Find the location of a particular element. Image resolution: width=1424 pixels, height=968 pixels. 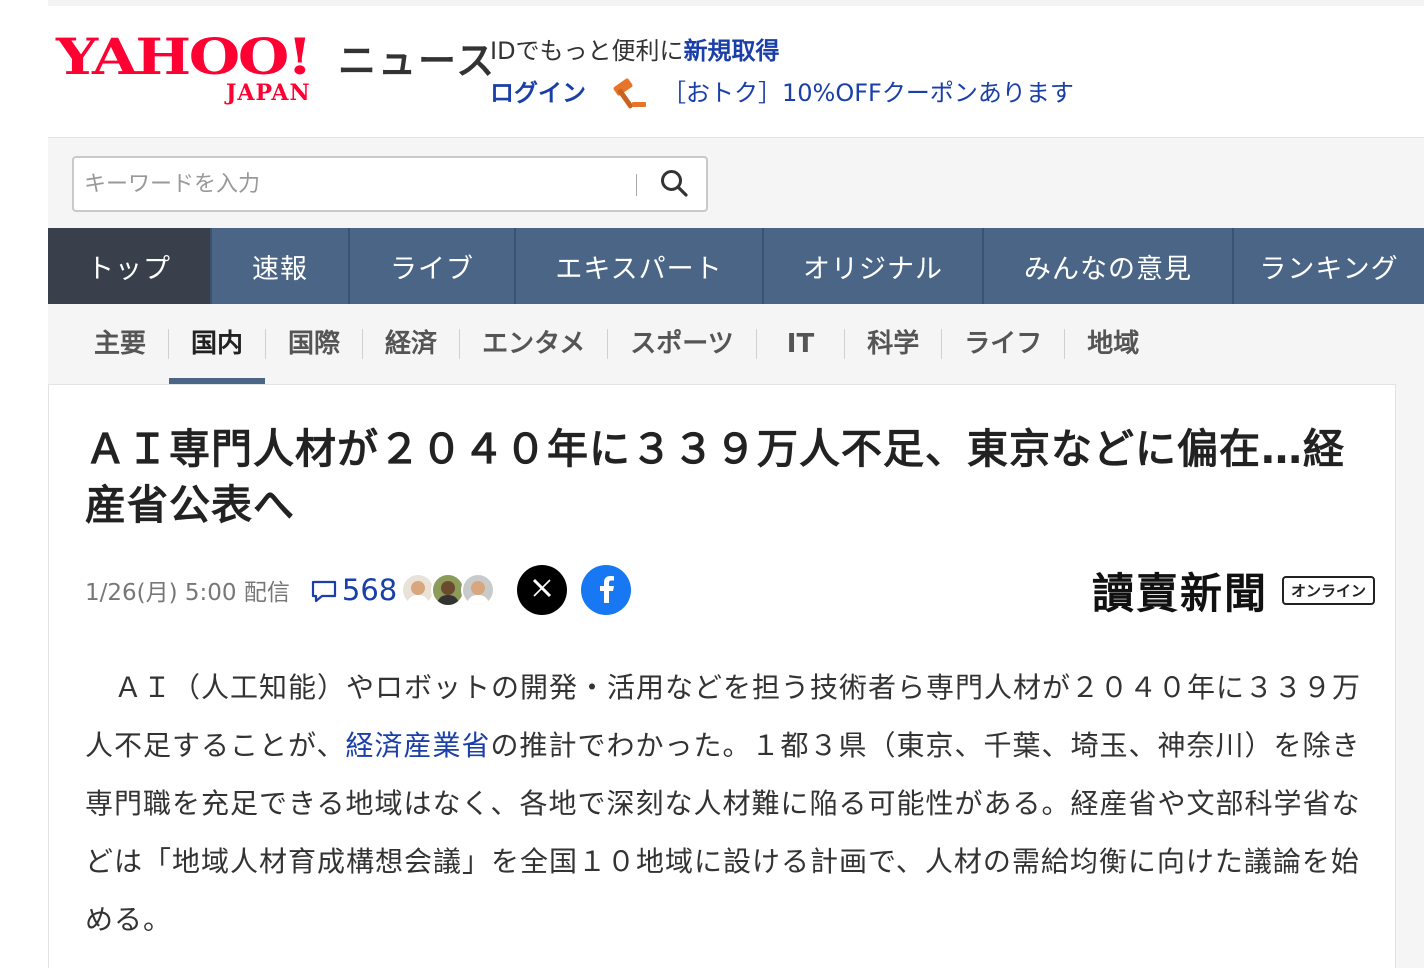

login-link: ログイン is located at coordinates (538, 93).